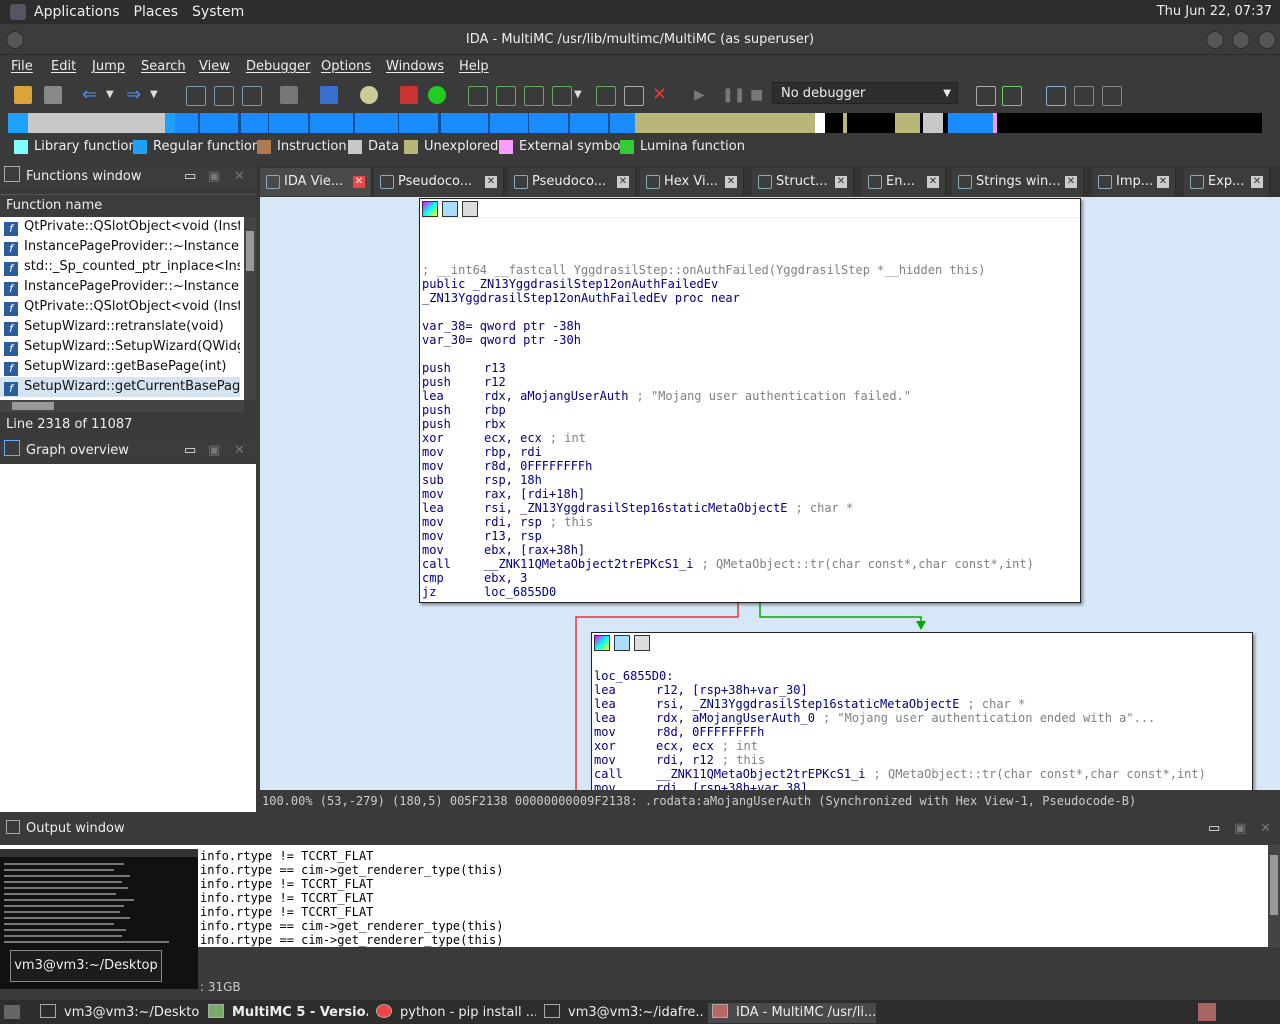 The width and height of the screenshot is (1280, 1024). Describe the element at coordinates (635, 123) in the screenshot. I see `navigation-band` at that location.